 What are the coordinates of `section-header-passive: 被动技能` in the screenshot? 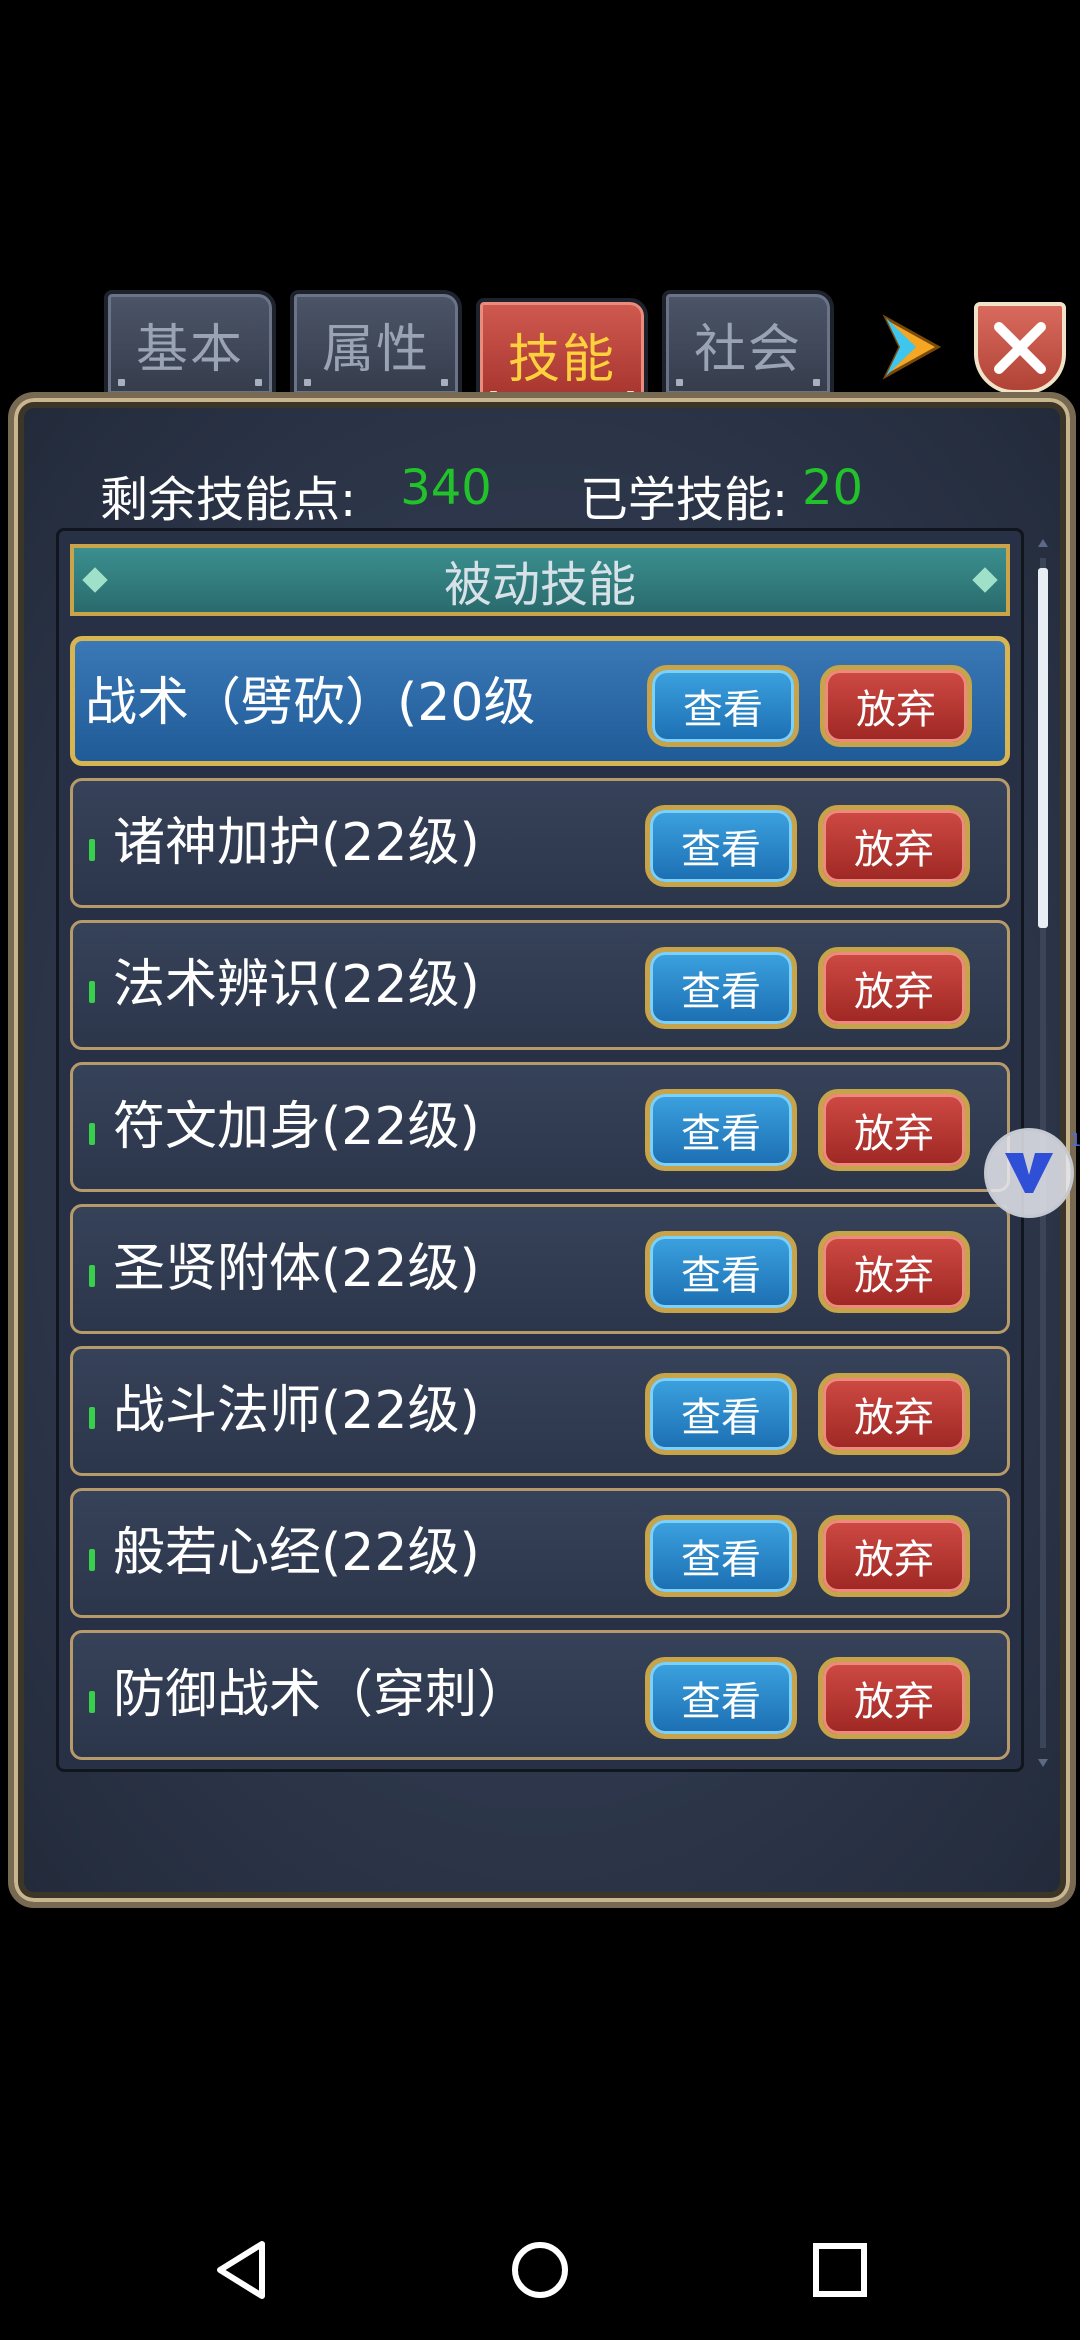 It's located at (540, 580).